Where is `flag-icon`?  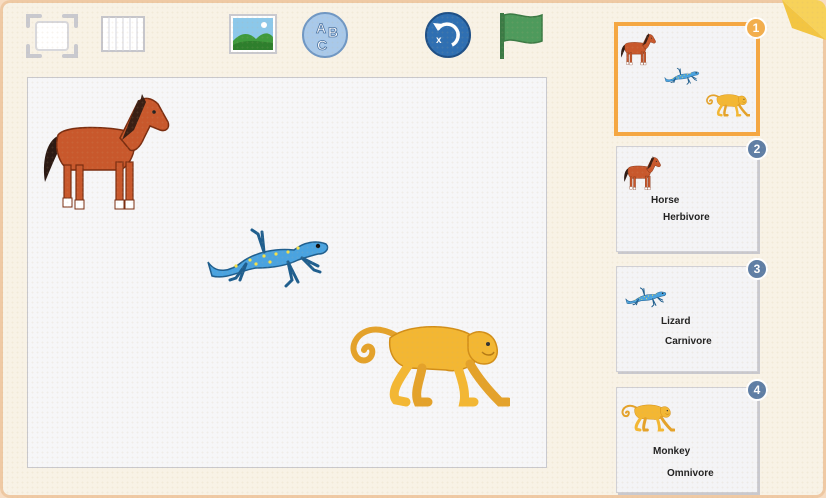 flag-icon is located at coordinates (521, 36).